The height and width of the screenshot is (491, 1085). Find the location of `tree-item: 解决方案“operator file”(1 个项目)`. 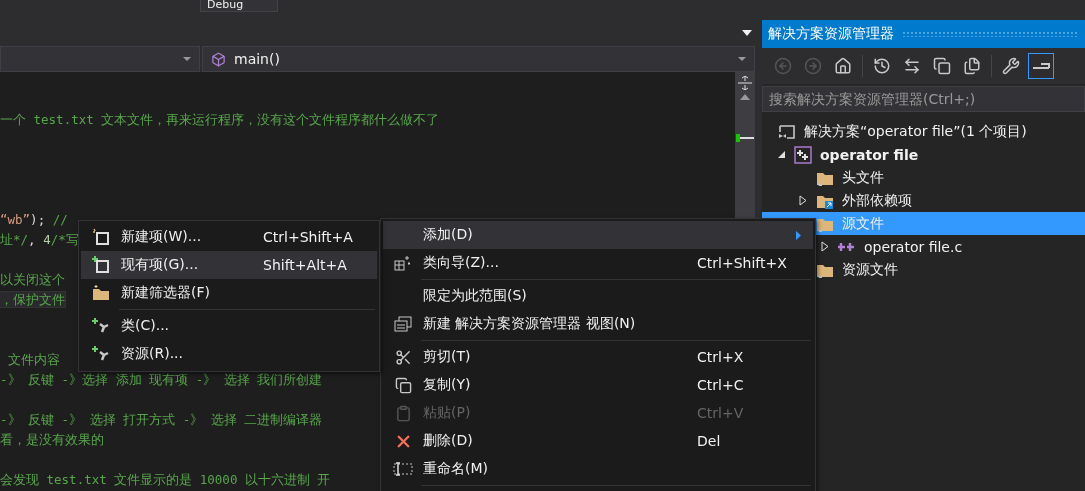

tree-item: 解决方案“operator file”(1 个项目) is located at coordinates (923, 131).